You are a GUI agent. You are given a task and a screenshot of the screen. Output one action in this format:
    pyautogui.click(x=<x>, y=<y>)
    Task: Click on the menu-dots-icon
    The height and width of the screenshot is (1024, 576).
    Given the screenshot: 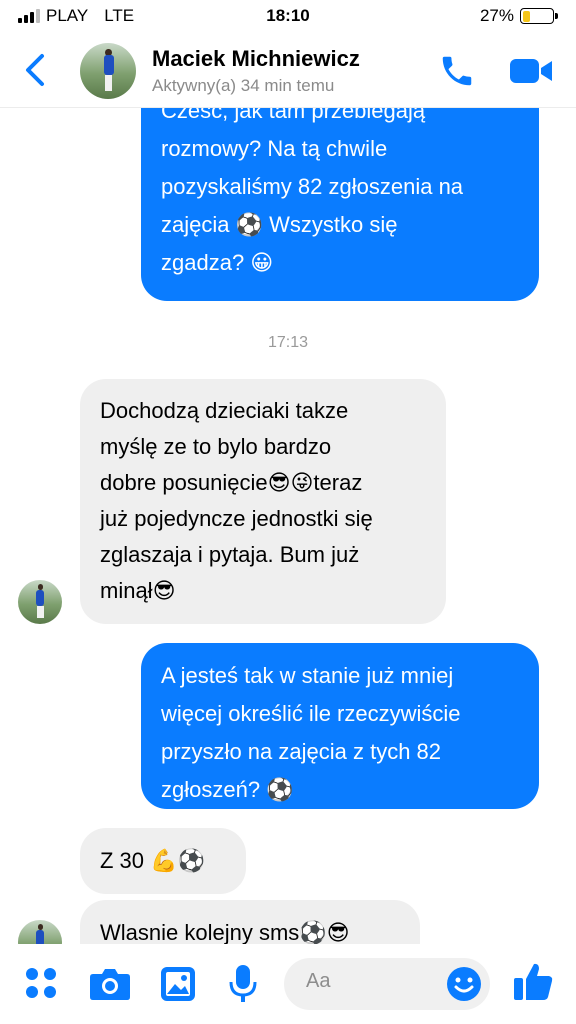 What is the action you would take?
    pyautogui.click(x=41, y=983)
    